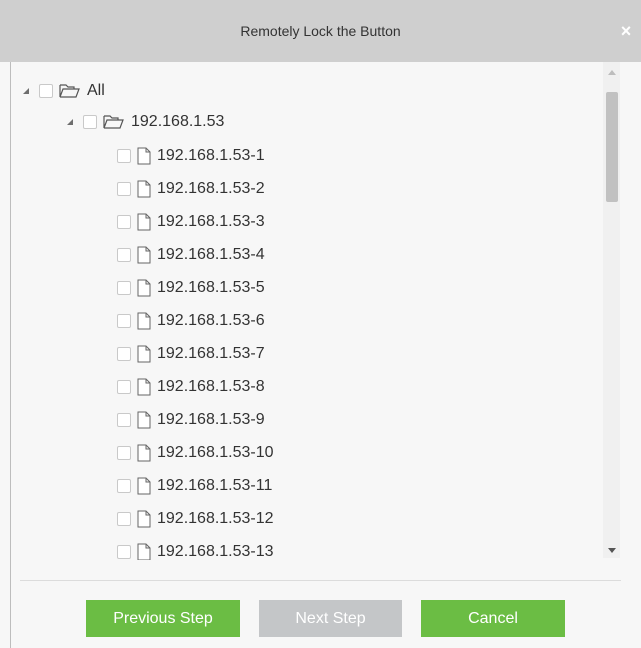 The image size is (641, 648). Describe the element at coordinates (211, 287) in the screenshot. I see `item-label: 192.168.1.53-5` at that location.